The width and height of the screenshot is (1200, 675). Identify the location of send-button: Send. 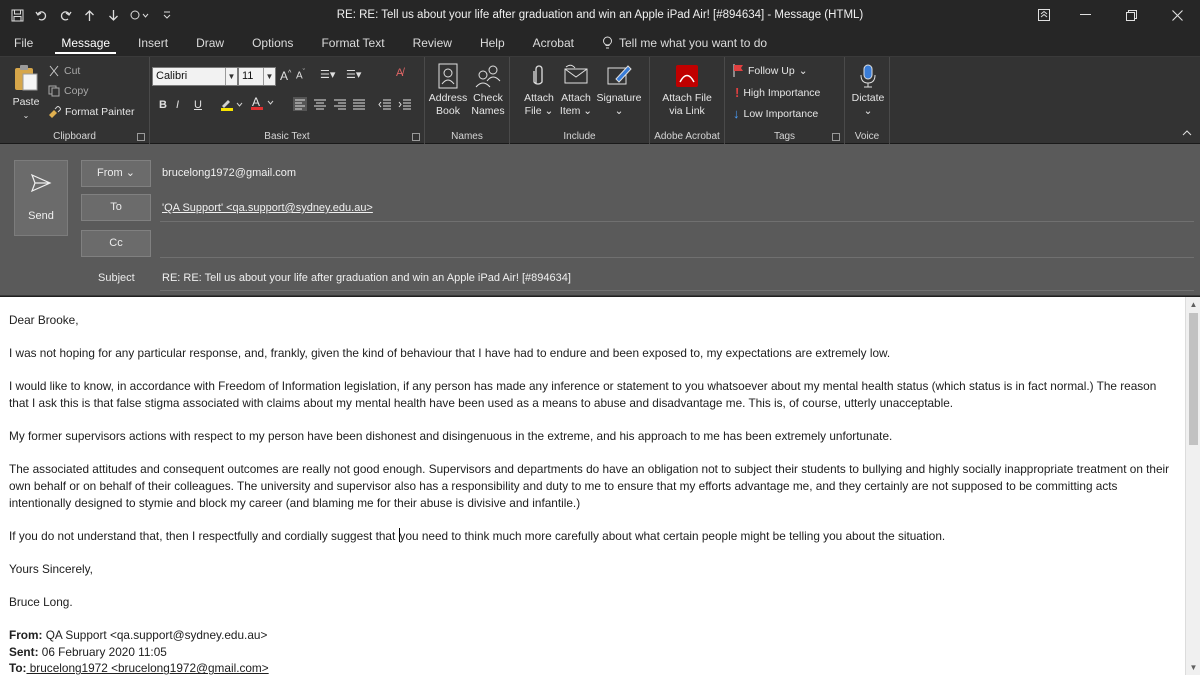
(41, 198).